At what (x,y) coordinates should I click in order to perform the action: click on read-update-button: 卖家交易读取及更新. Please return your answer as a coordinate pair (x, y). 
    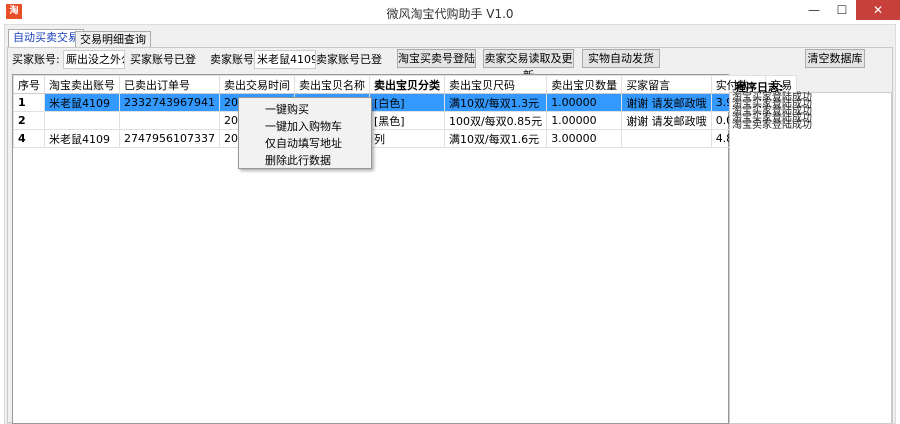
    Looking at the image, I should click on (528, 65).